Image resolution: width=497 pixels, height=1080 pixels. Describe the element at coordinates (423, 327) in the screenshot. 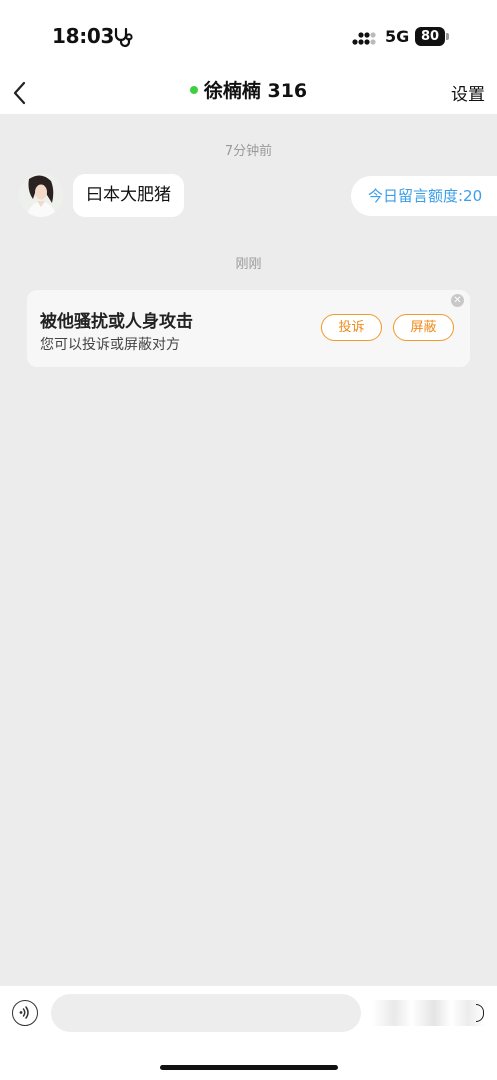

I see `block-button: 屏蔽` at that location.